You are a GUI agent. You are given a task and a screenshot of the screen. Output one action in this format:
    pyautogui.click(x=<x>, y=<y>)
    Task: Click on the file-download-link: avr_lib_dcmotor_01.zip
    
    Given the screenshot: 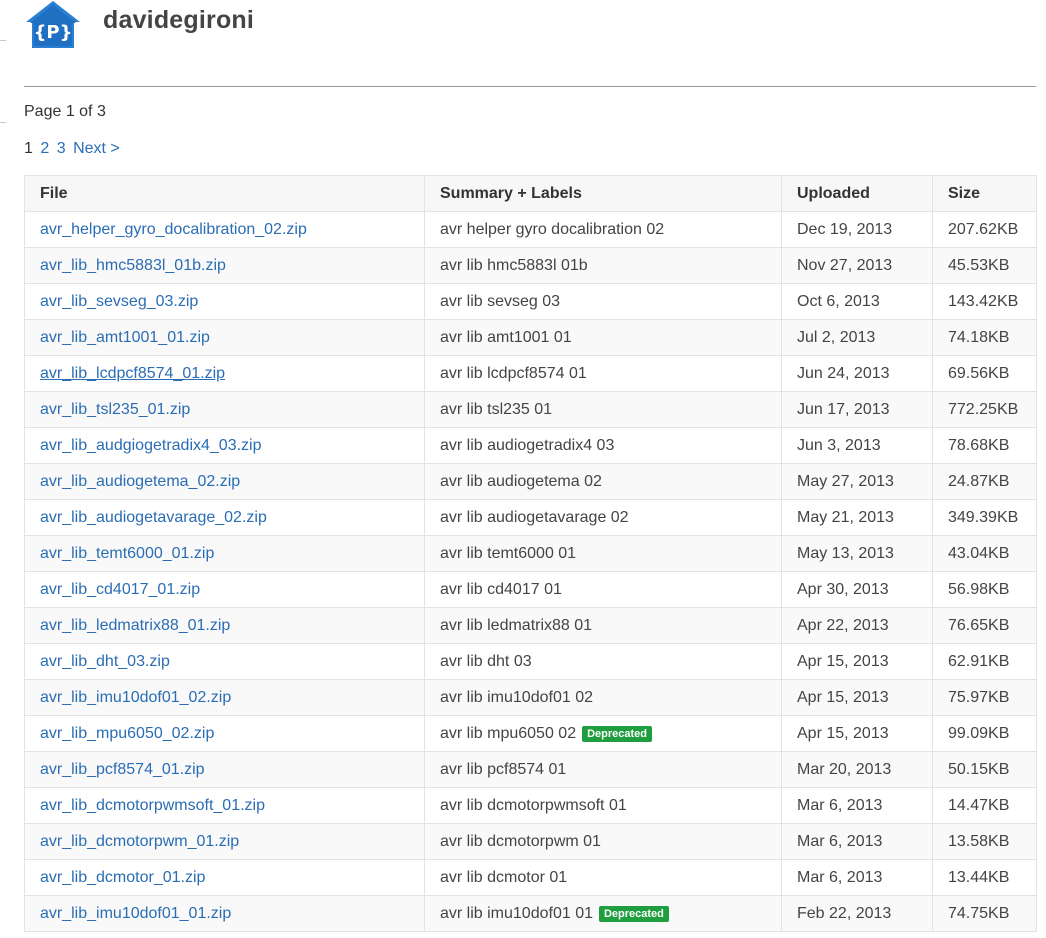 What is the action you would take?
    pyautogui.click(x=122, y=877)
    